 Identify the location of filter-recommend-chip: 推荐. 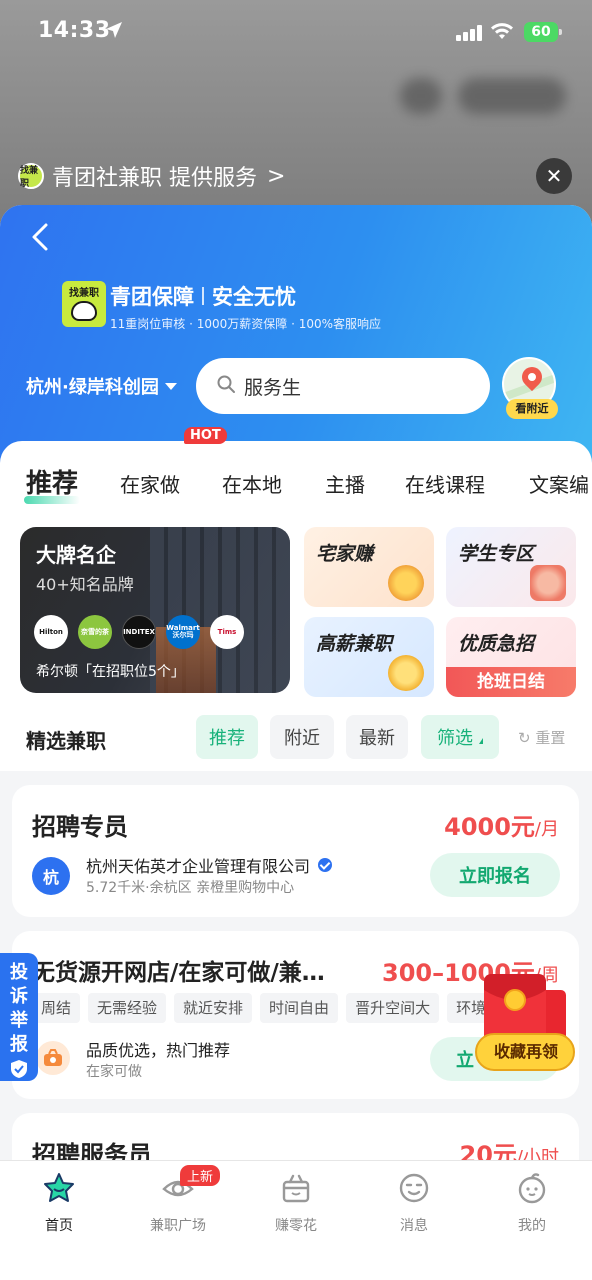
(227, 737).